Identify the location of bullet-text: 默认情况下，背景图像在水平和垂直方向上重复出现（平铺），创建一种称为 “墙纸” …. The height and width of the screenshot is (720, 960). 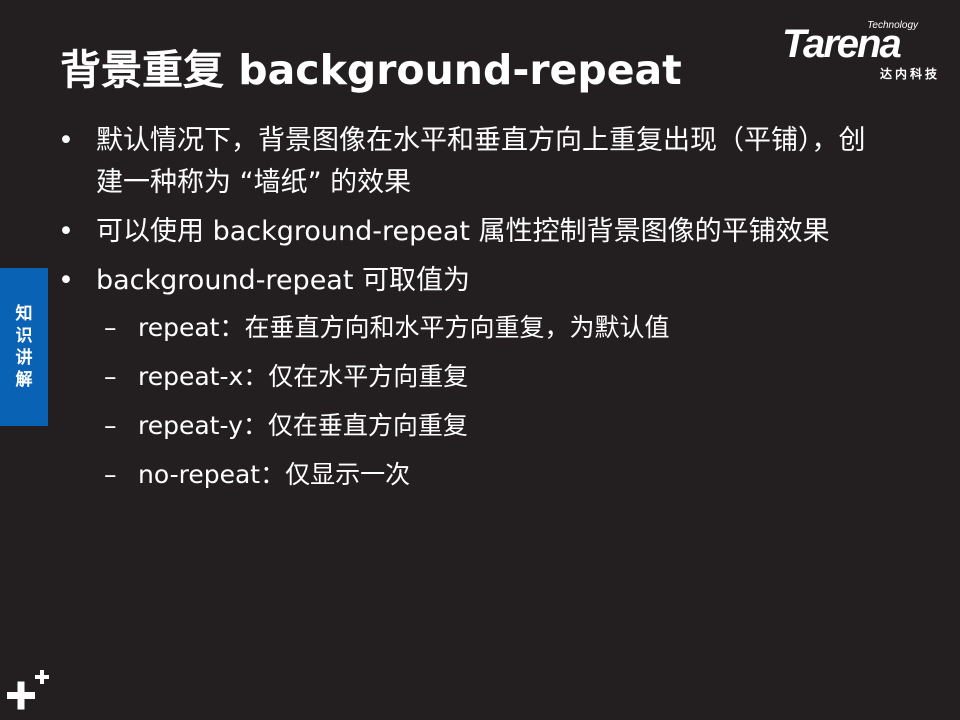
(481, 161).